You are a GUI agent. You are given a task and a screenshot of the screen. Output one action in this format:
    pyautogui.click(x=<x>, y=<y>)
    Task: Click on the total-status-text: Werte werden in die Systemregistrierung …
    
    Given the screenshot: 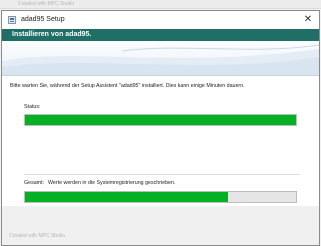 What is the action you would take?
    pyautogui.click(x=112, y=183)
    